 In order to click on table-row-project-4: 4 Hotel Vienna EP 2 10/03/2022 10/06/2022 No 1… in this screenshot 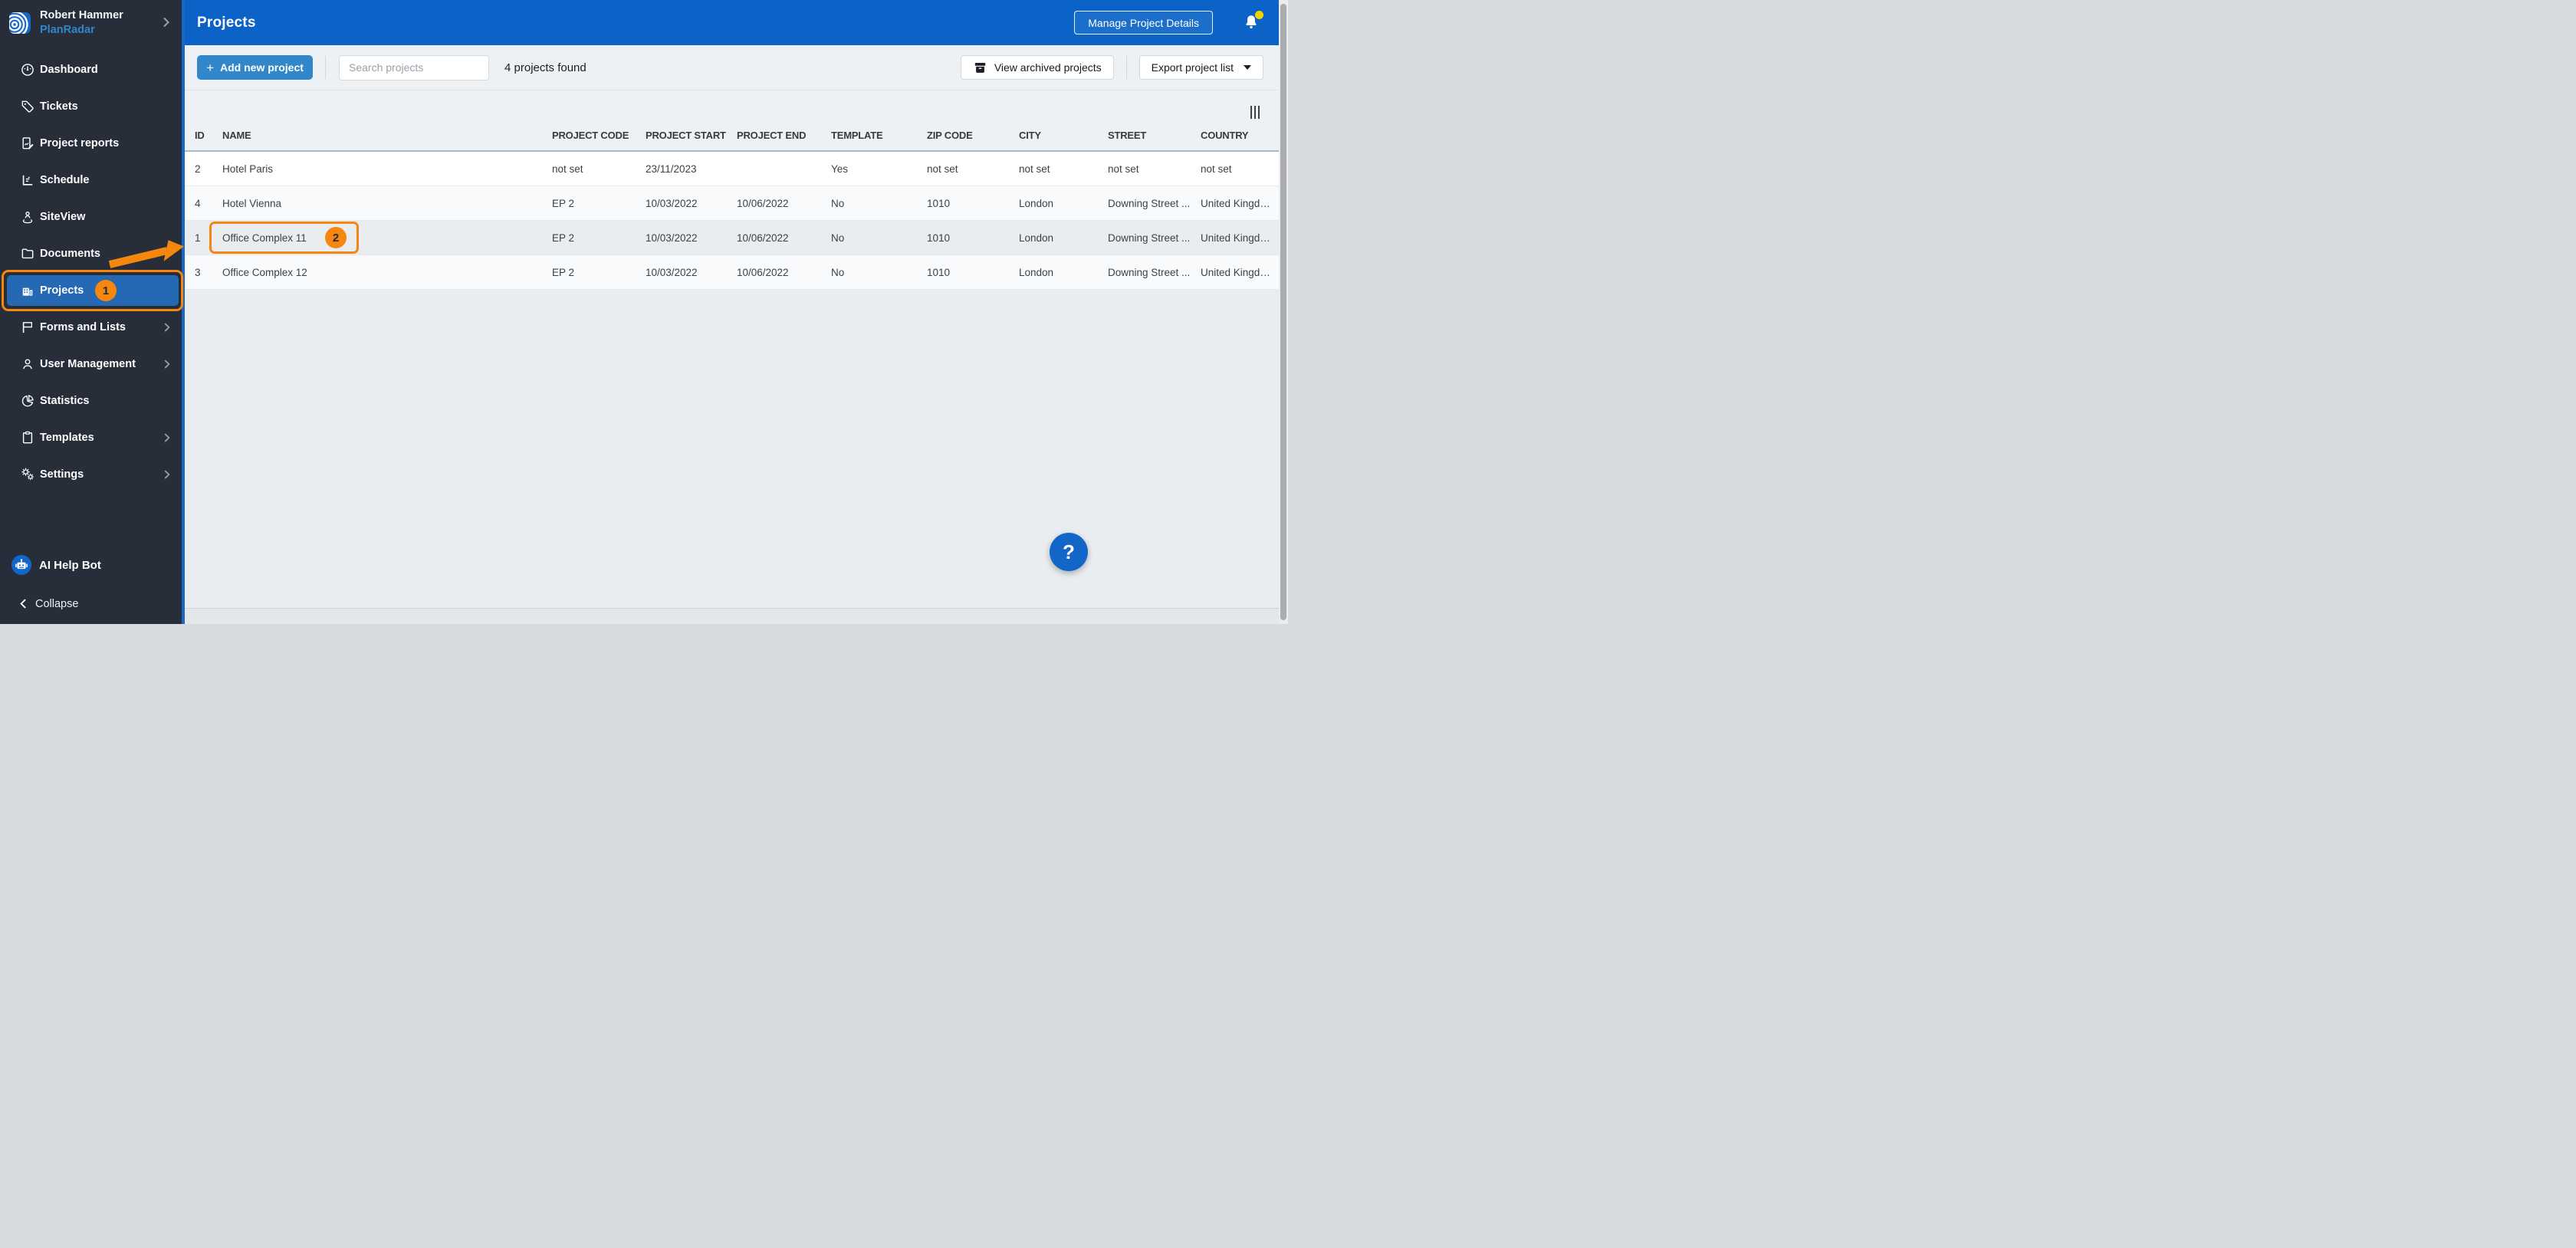, I will do `click(732, 204)`.